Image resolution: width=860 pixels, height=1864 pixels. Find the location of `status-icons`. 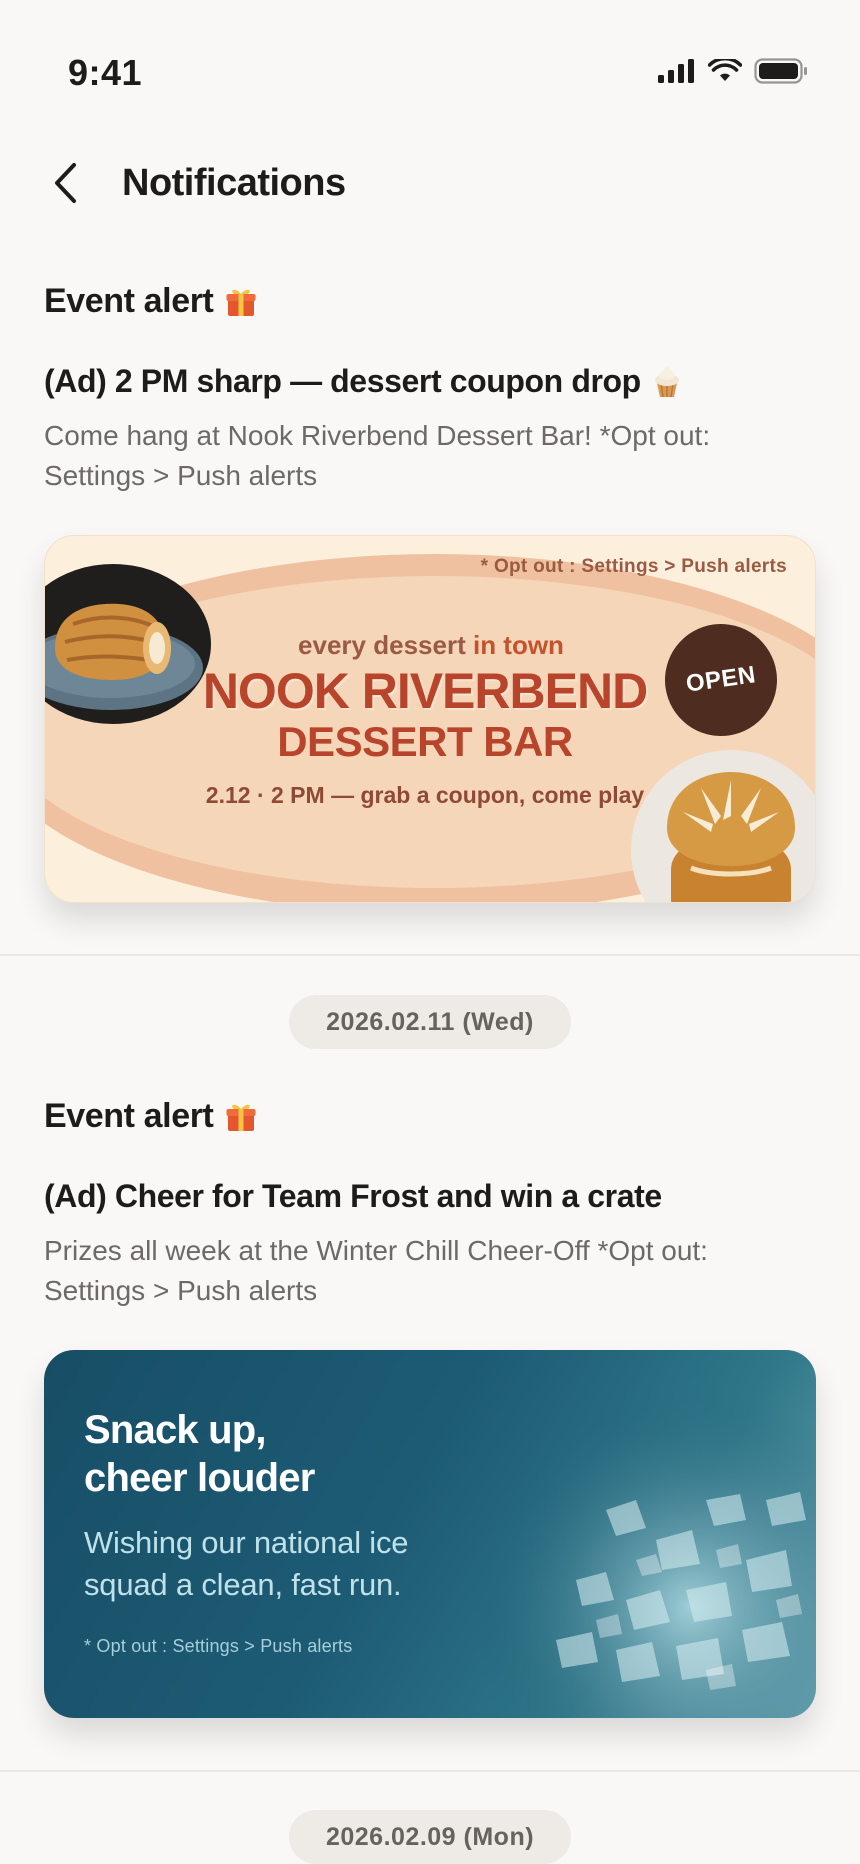

status-icons is located at coordinates (733, 71).